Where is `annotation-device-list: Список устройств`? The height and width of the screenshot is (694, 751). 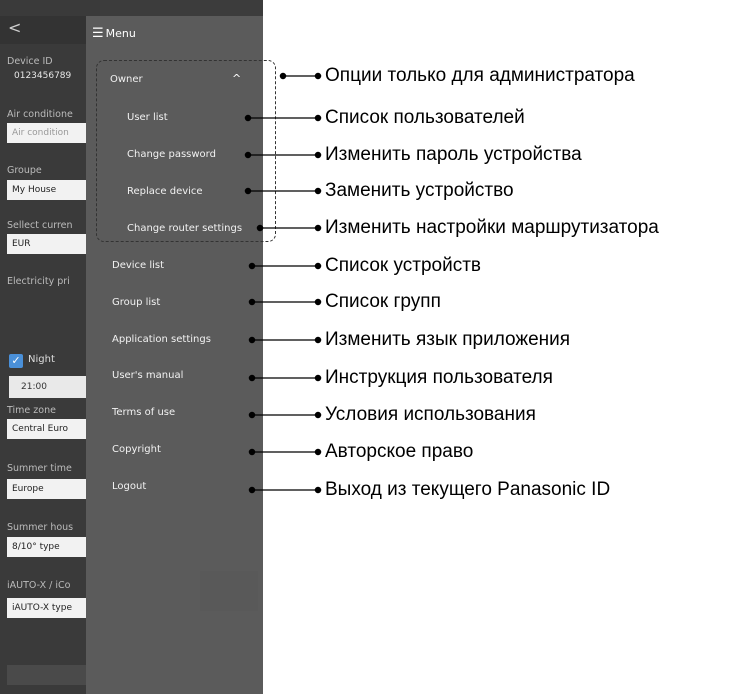
annotation-device-list: Список устройств is located at coordinates (403, 265).